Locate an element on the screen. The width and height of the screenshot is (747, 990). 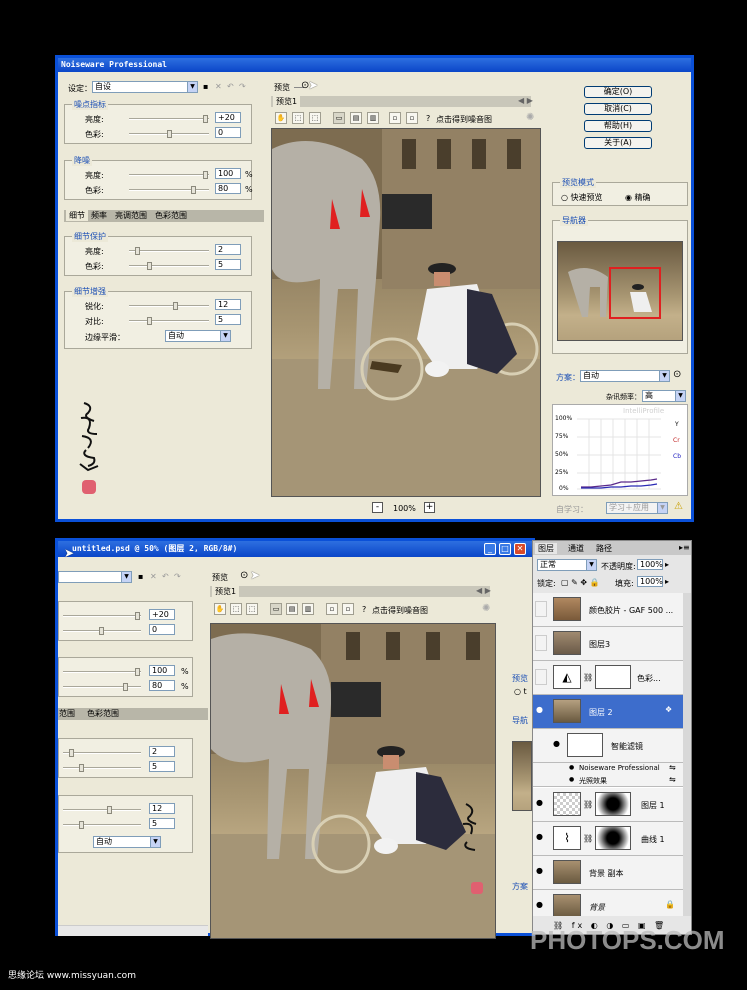
layer-row: ● 背景 🔒 is located at coordinates (608, 903).